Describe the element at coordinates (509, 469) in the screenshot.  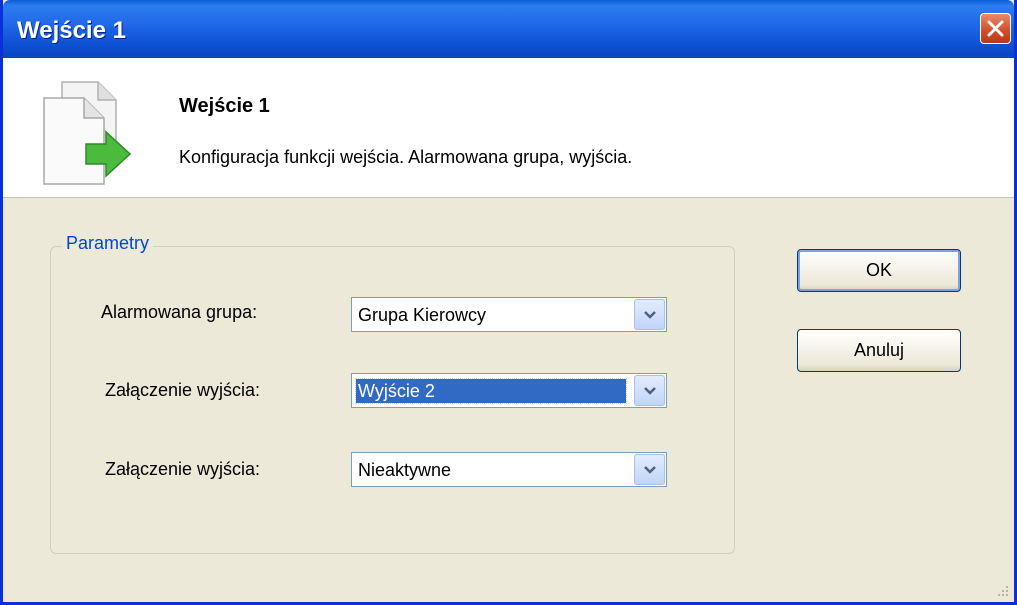
I see `output-2-select: Nieaktywne` at that location.